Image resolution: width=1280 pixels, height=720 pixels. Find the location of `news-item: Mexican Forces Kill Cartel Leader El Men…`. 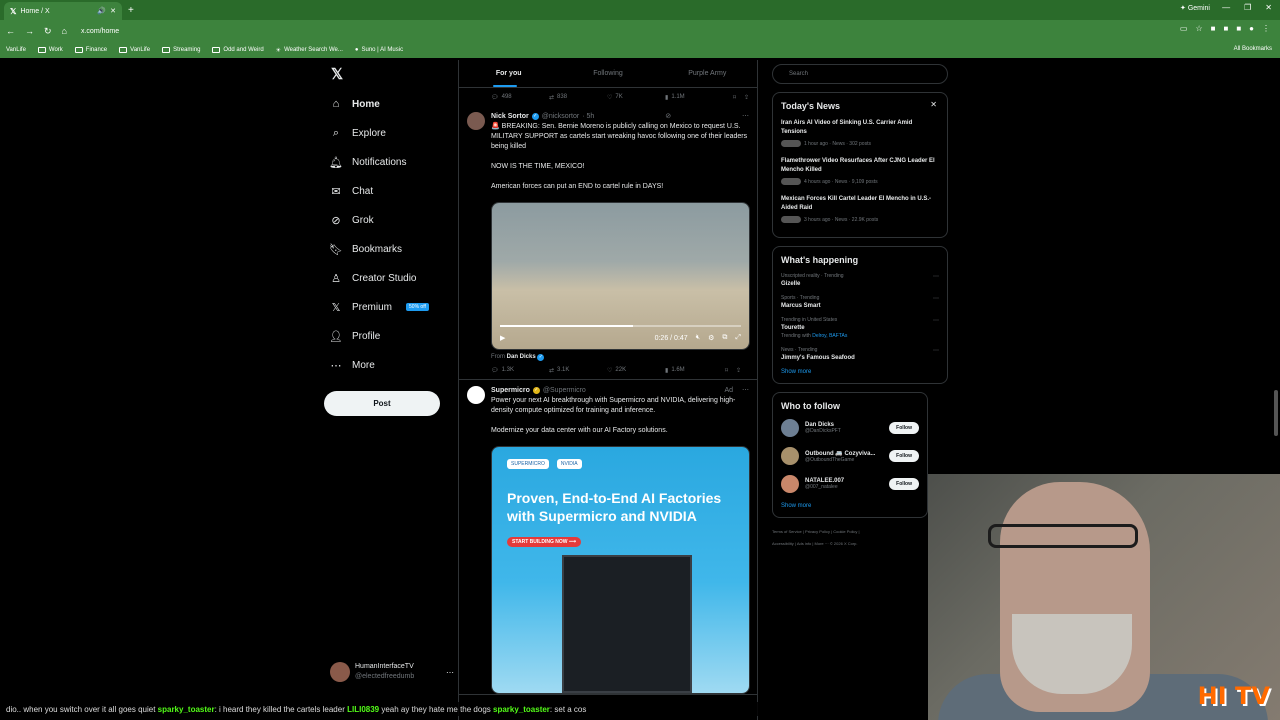

news-item: Mexican Forces Kill Cartel Leader El Men… is located at coordinates (860, 209).